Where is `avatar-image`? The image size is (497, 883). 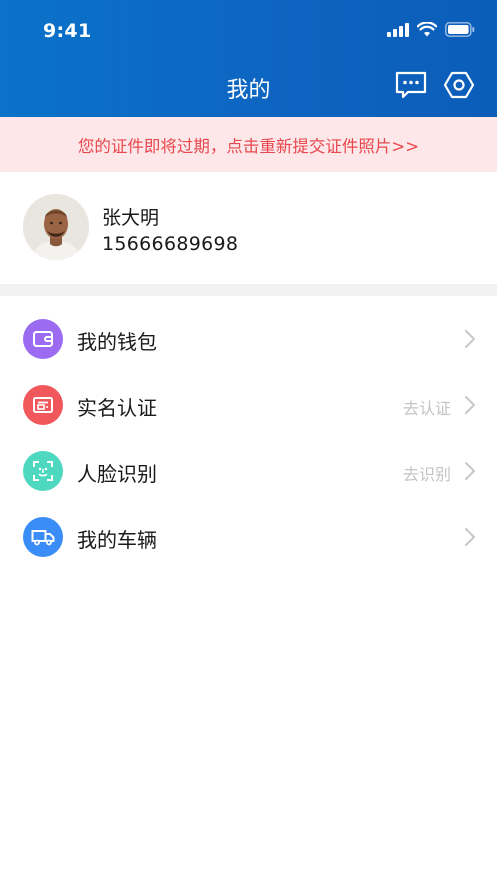
avatar-image is located at coordinates (56, 227).